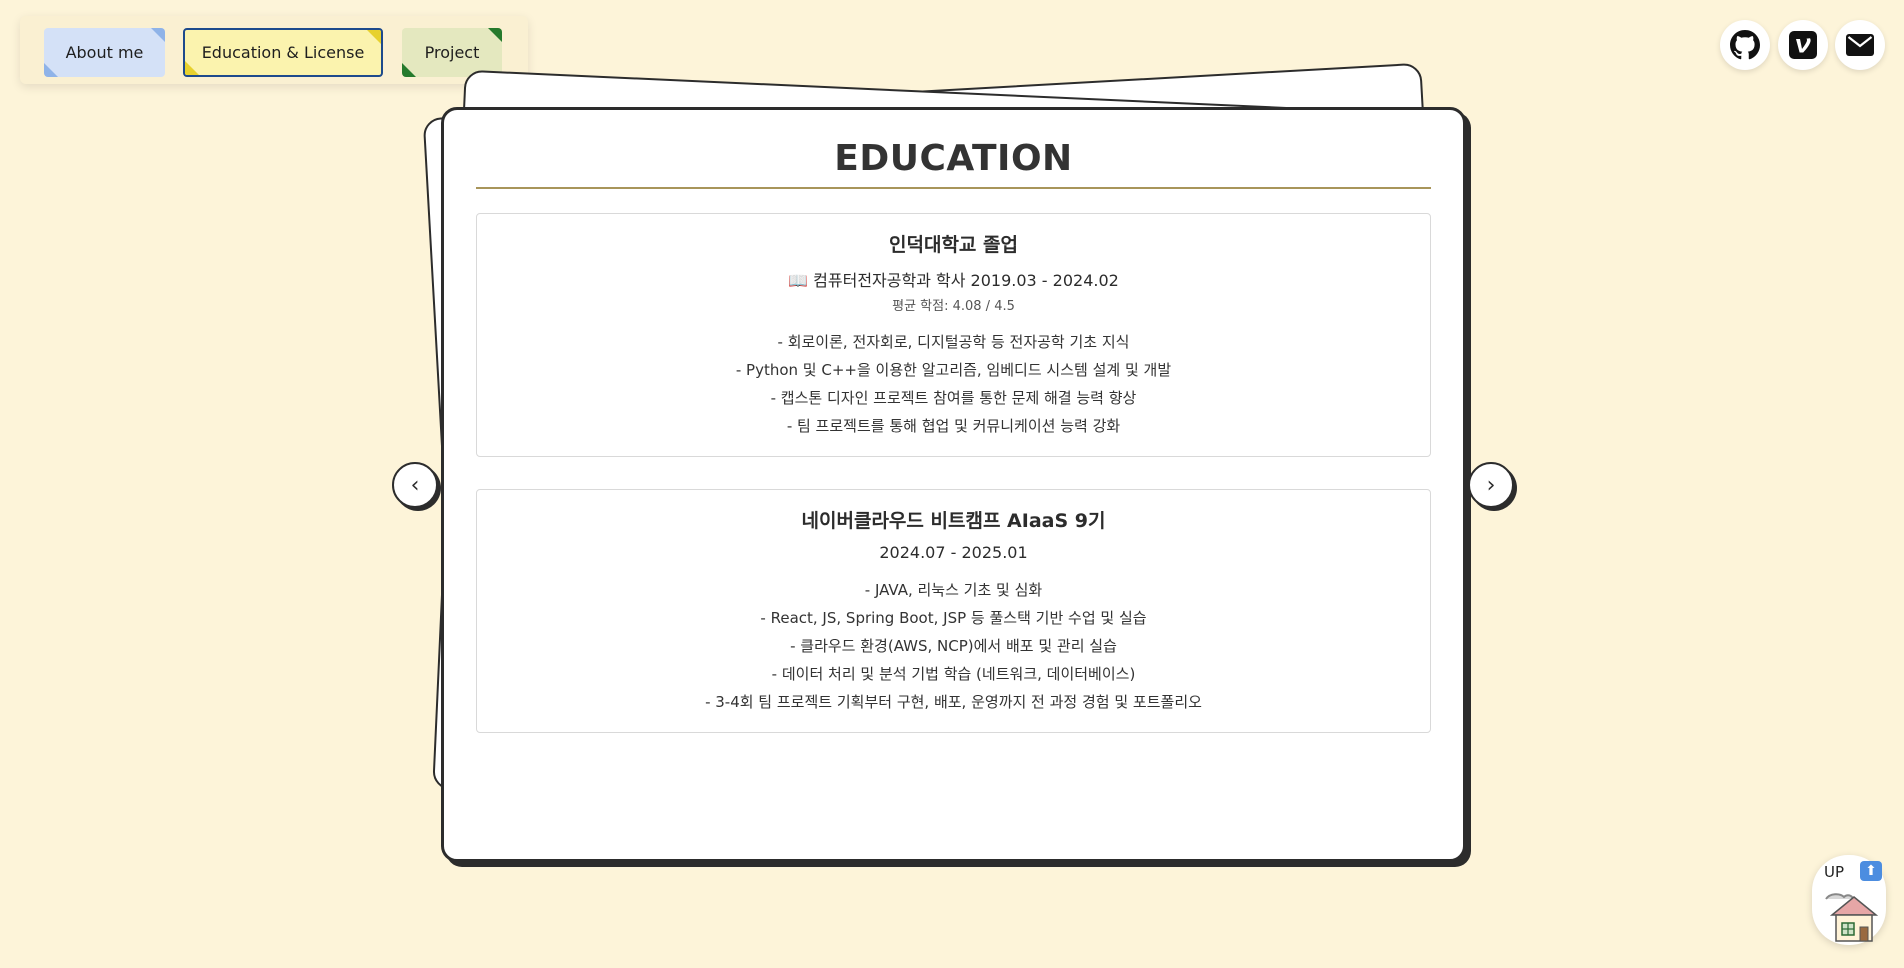 The image size is (1904, 968). Describe the element at coordinates (953, 280) in the screenshot. I see `education-item-subtitle: 📖 컴퓨터전자공학과 학사 2019.03 - 2024.02` at that location.